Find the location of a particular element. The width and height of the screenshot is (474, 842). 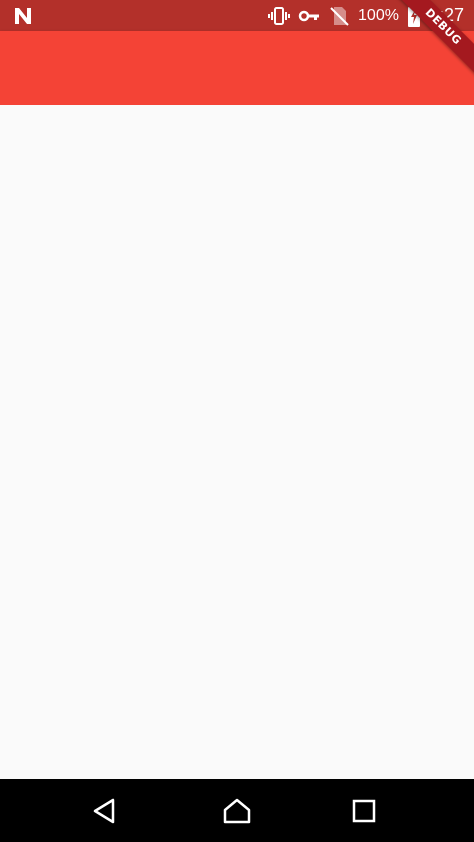

recents-button is located at coordinates (364, 811).